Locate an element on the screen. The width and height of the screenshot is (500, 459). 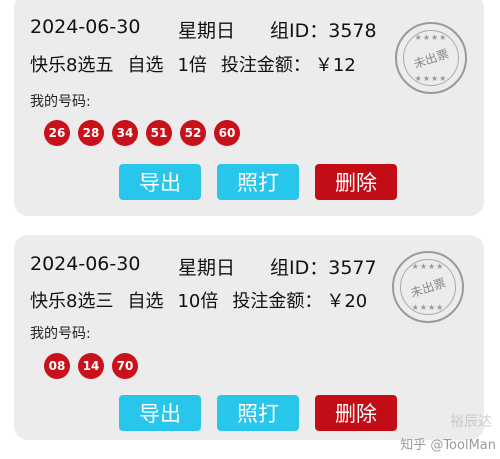
ticket-group-id: 组ID：3577 is located at coordinates (323, 268).